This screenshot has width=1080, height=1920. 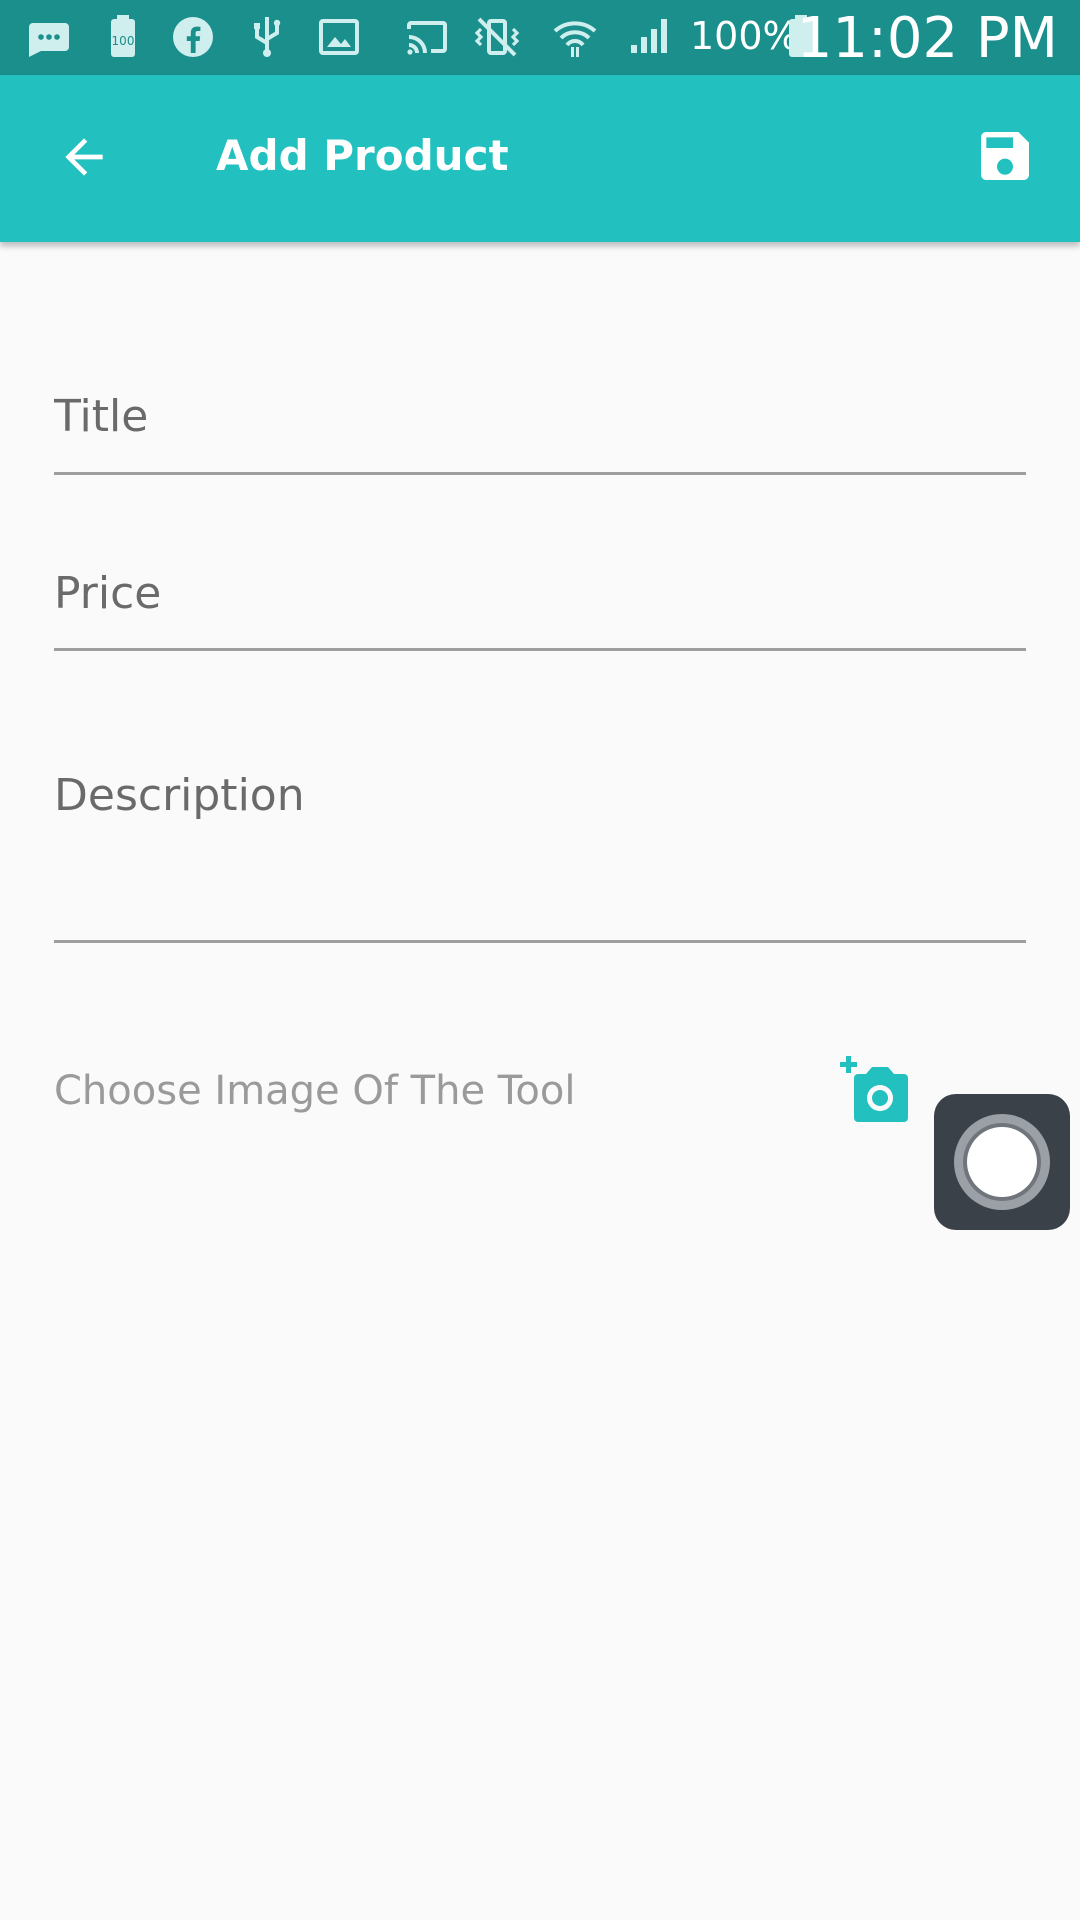 I want to click on cast-icon, so click(x=427, y=37).